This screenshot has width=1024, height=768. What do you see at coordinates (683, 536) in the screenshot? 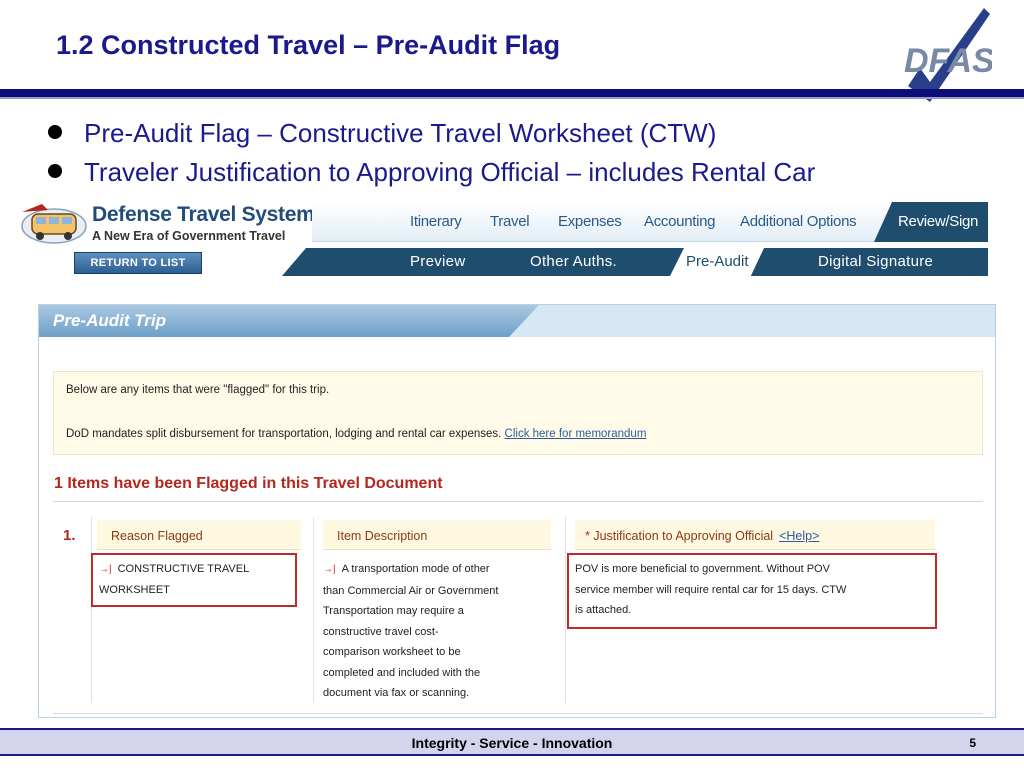
I see `justification-header-label: Justification to Approving Official` at bounding box center [683, 536].